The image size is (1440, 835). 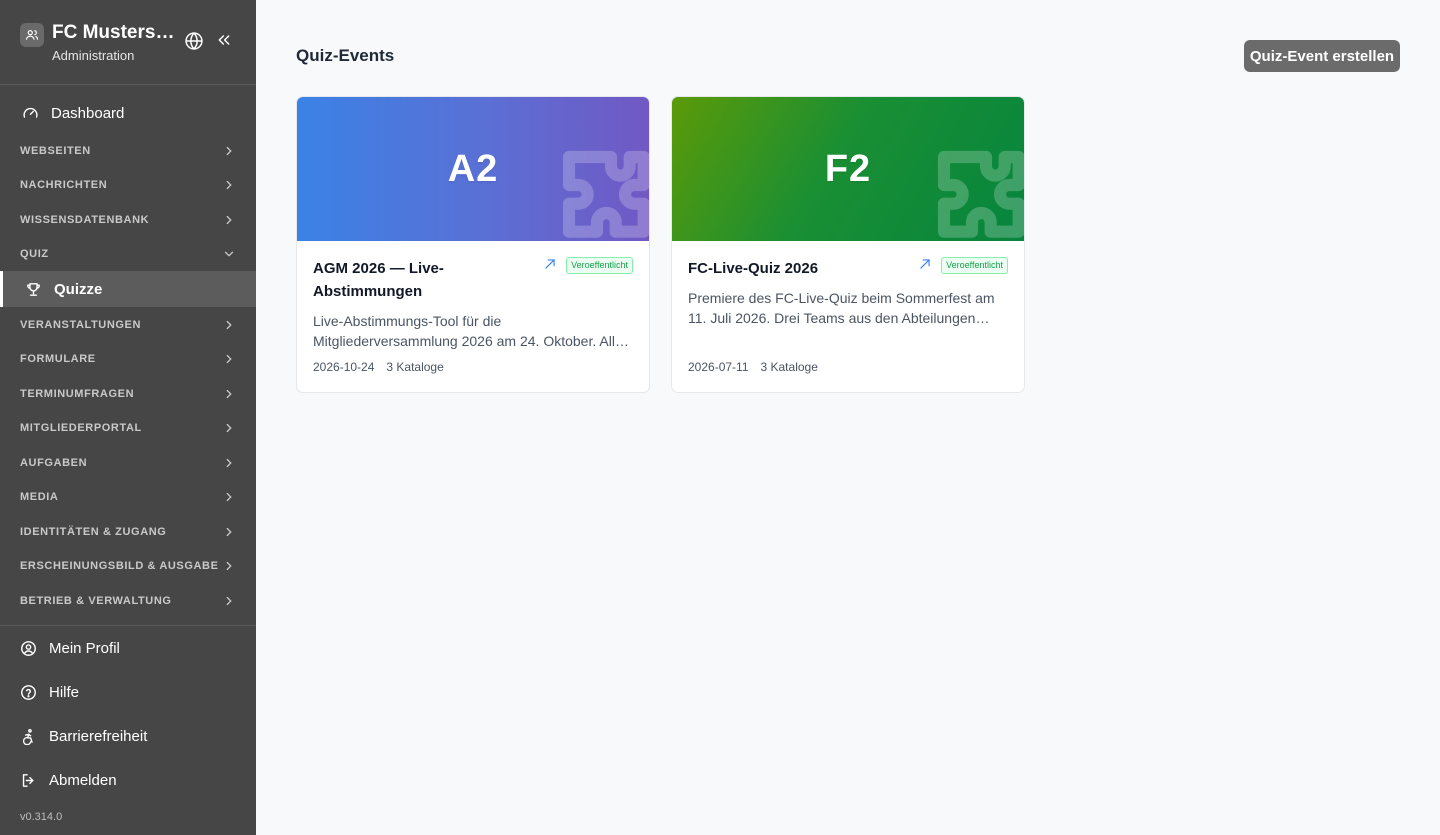 I want to click on nav-section-erscheinungsbild: ERSCHEINUNGSBILD & AUSGABE, so click(x=128, y=566).